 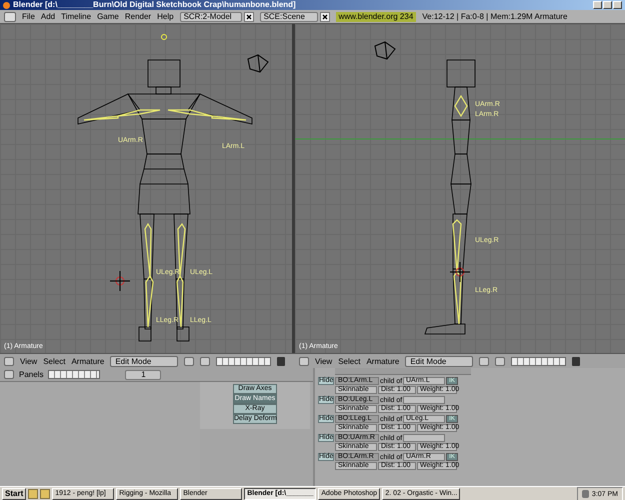 I want to click on menu-item: Game, so click(x=108, y=16).